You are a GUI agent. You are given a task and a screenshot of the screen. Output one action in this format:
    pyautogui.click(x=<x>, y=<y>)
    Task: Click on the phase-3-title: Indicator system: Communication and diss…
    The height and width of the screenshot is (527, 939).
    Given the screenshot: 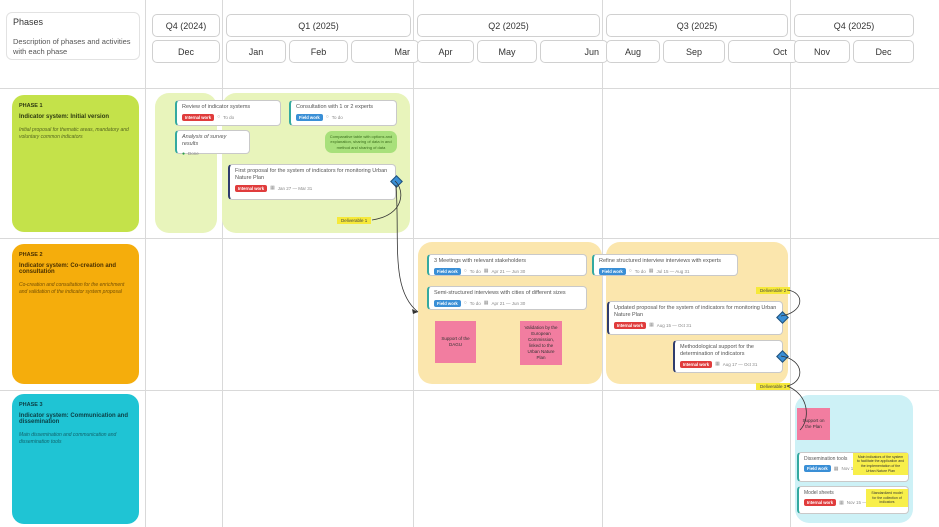 What is the action you would take?
    pyautogui.click(x=74, y=419)
    